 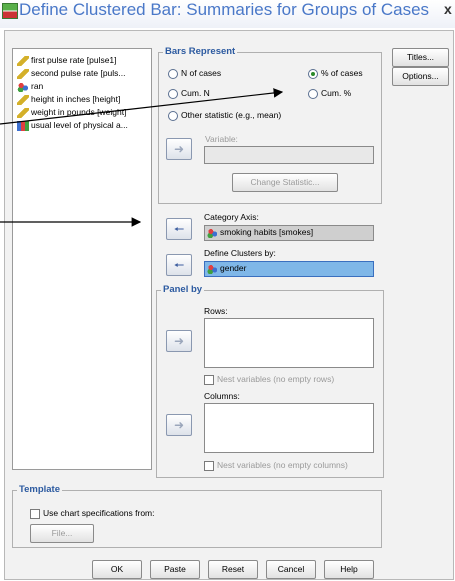 What do you see at coordinates (142, 157) in the screenshot?
I see `annotation-arrows` at bounding box center [142, 157].